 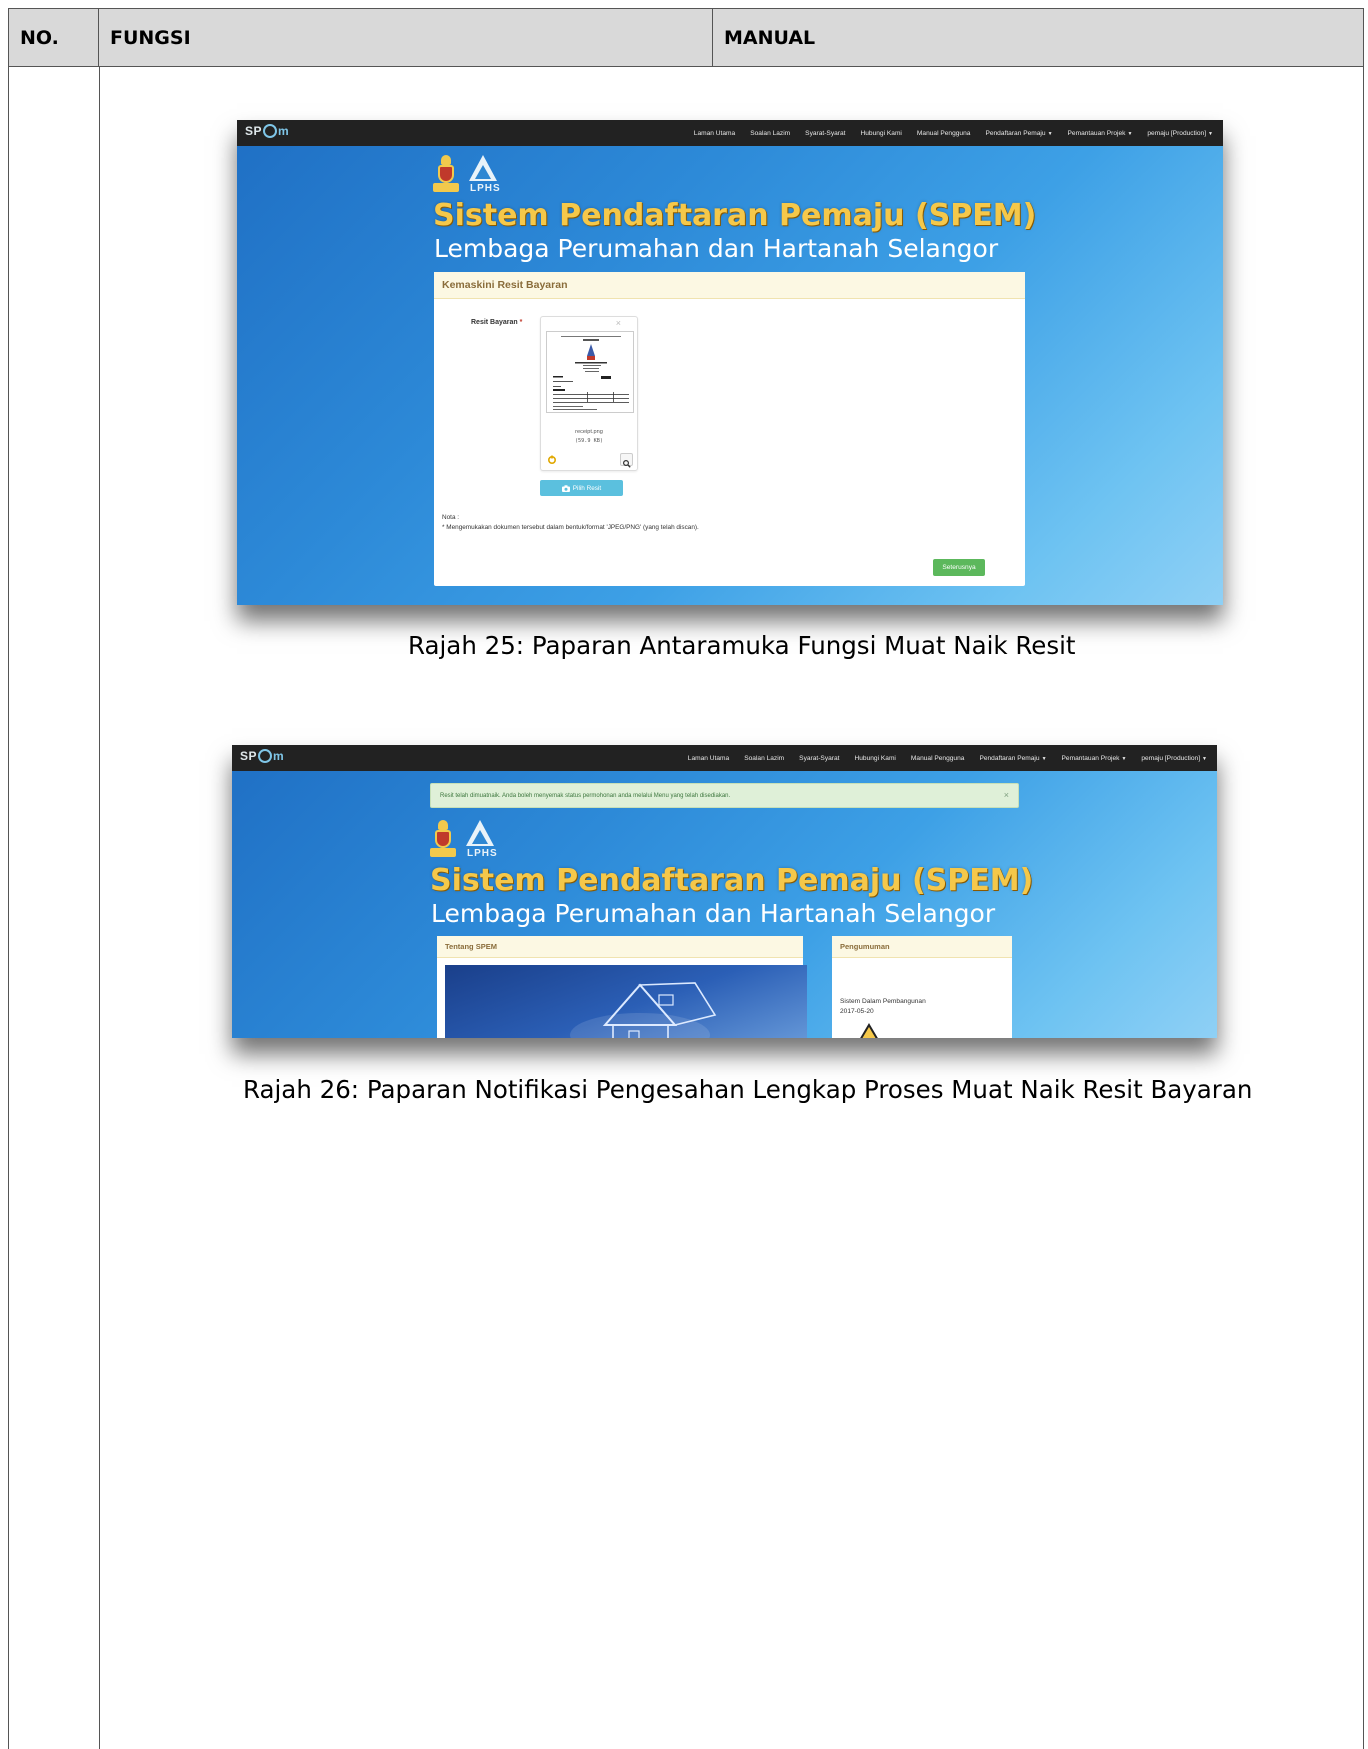 What do you see at coordinates (451, 517) in the screenshot?
I see `note-title: Nota :` at bounding box center [451, 517].